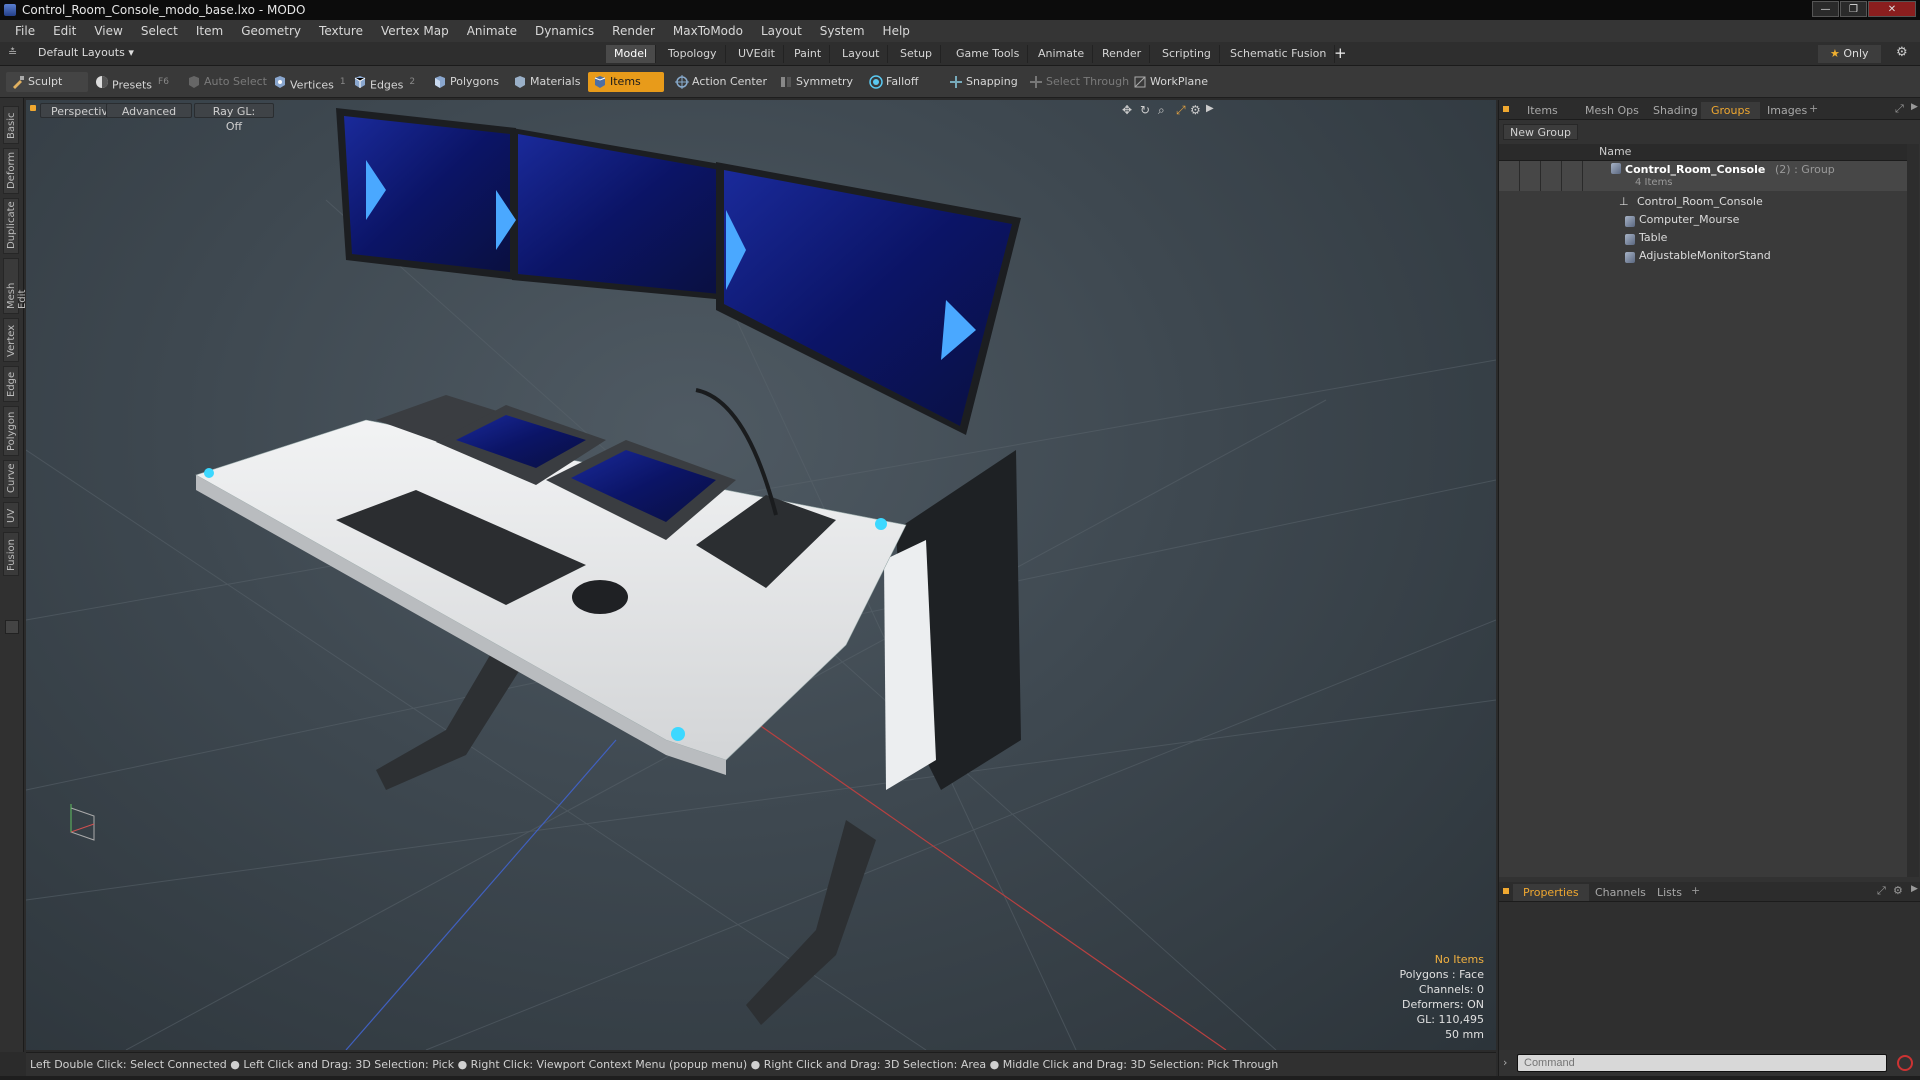  What do you see at coordinates (86, 52) in the screenshot?
I see `default-layouts-dropdown: Default Layouts ▾` at bounding box center [86, 52].